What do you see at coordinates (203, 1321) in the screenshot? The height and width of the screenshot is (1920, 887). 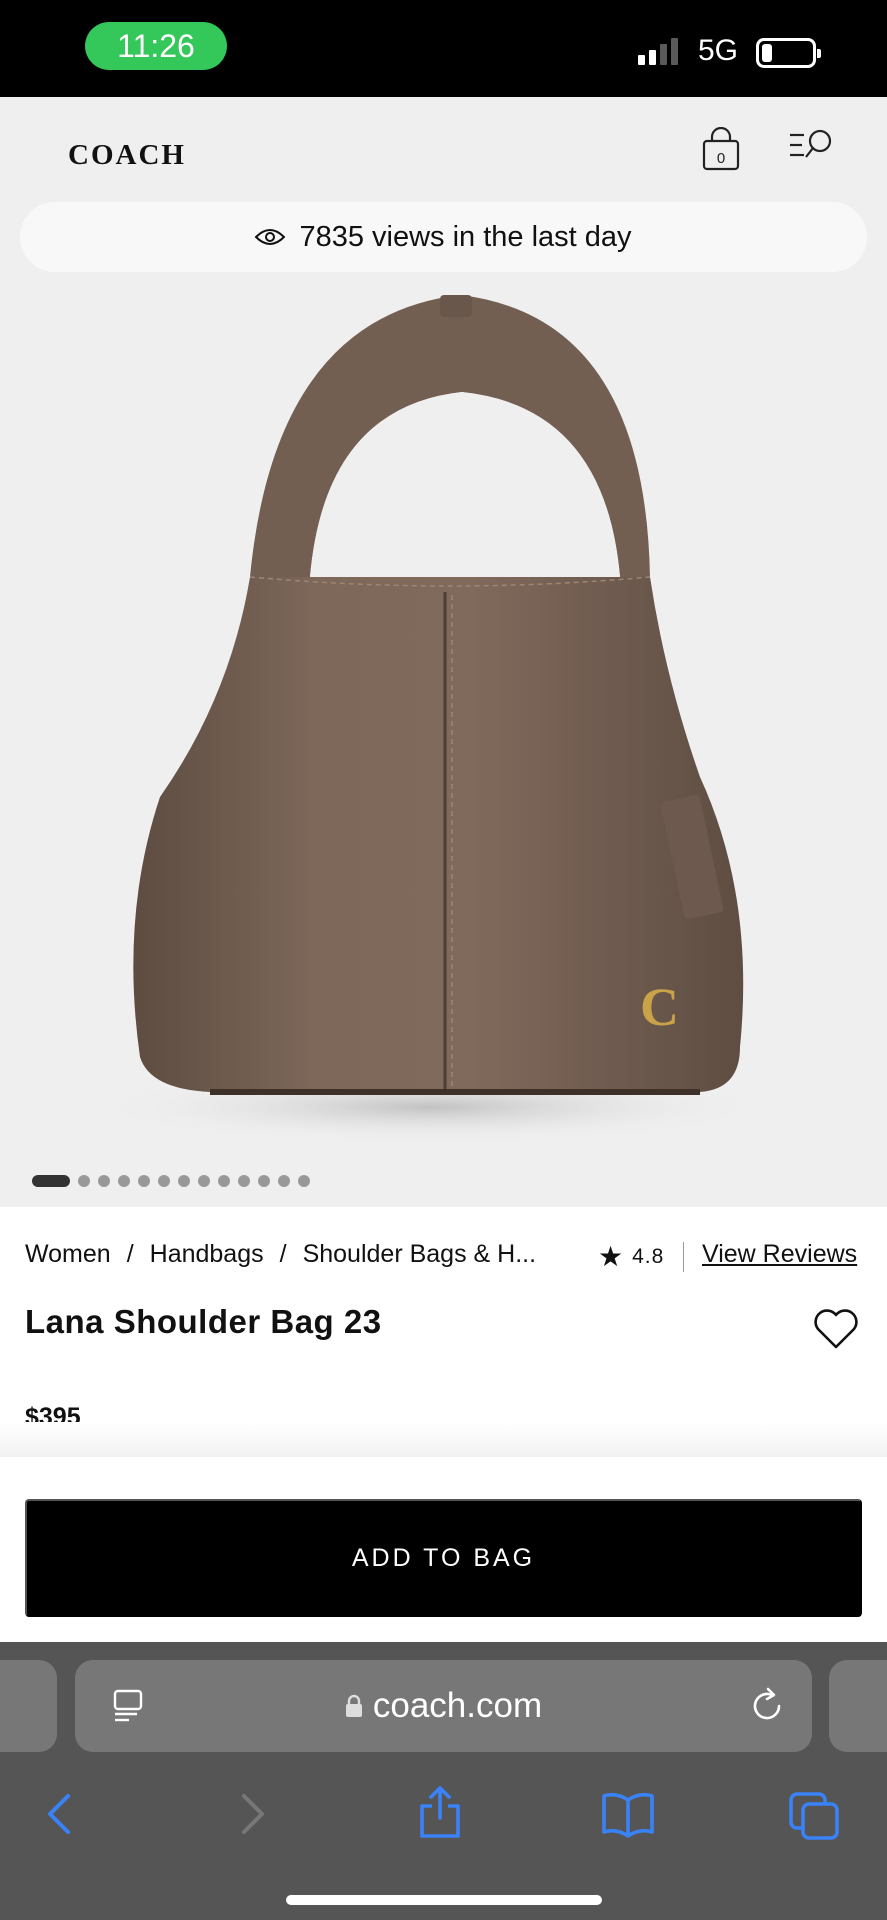 I see `product-title: Lana Shoulder Bag 23` at bounding box center [203, 1321].